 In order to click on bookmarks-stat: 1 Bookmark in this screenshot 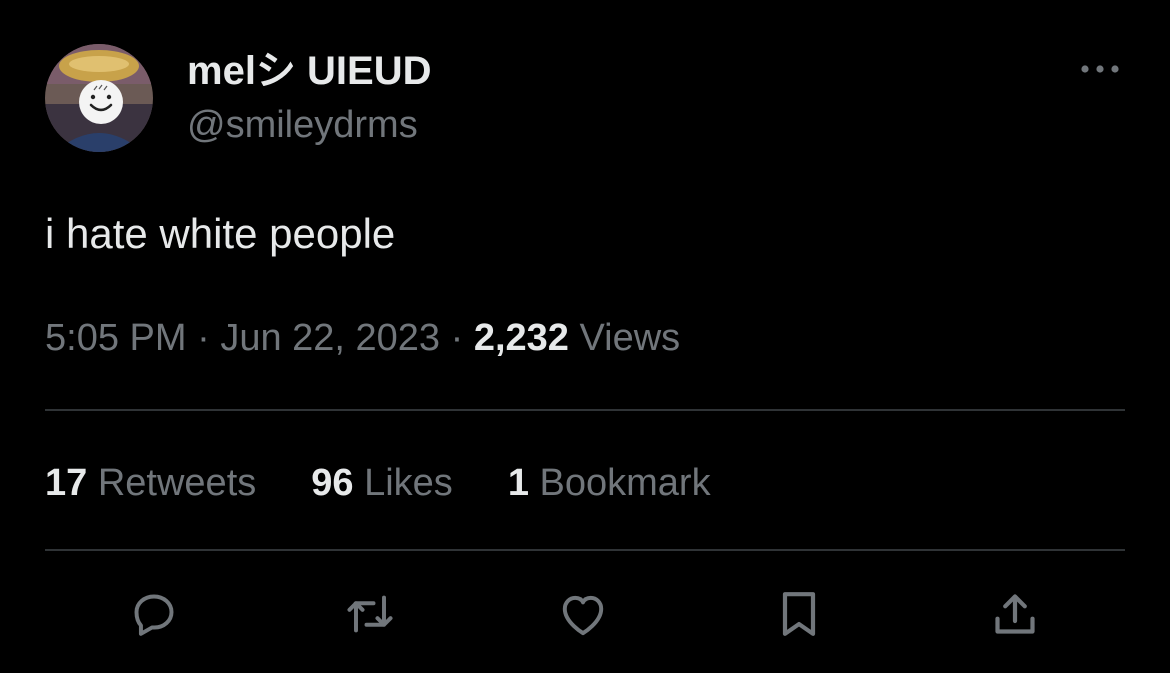, I will do `click(609, 483)`.